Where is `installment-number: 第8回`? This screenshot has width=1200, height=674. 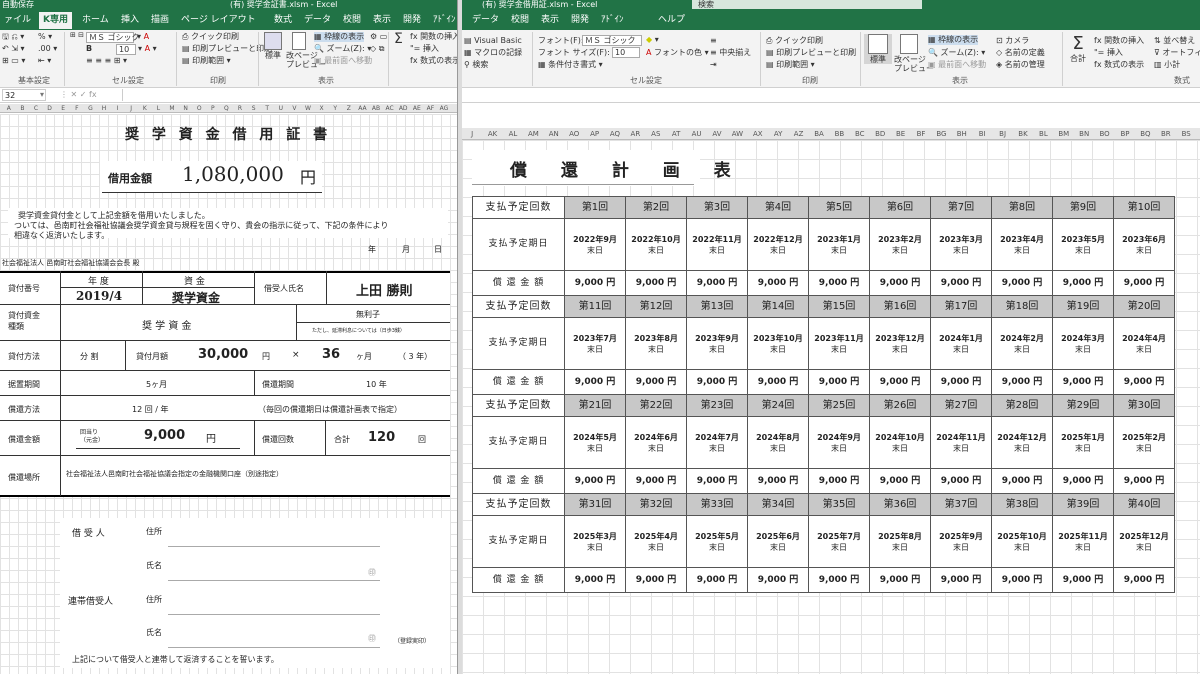 installment-number: 第8回 is located at coordinates (1022, 207).